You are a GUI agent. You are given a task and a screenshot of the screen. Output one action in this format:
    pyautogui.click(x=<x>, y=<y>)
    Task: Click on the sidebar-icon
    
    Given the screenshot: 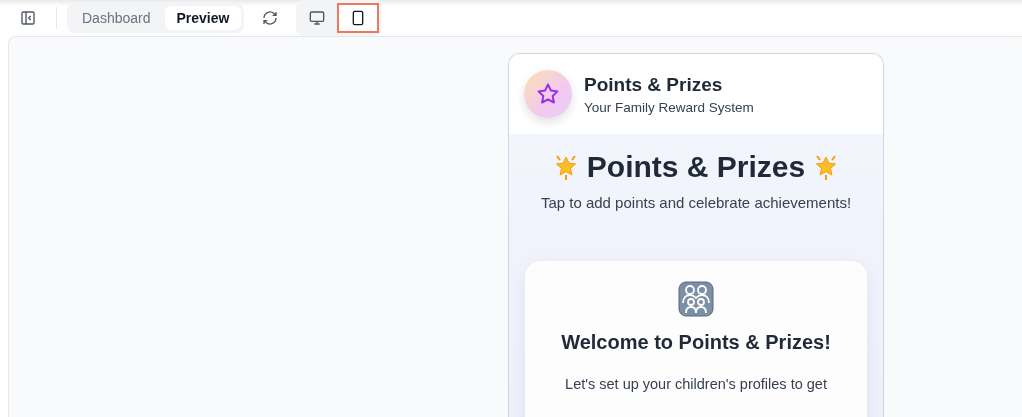 What is the action you would take?
    pyautogui.click(x=28, y=18)
    